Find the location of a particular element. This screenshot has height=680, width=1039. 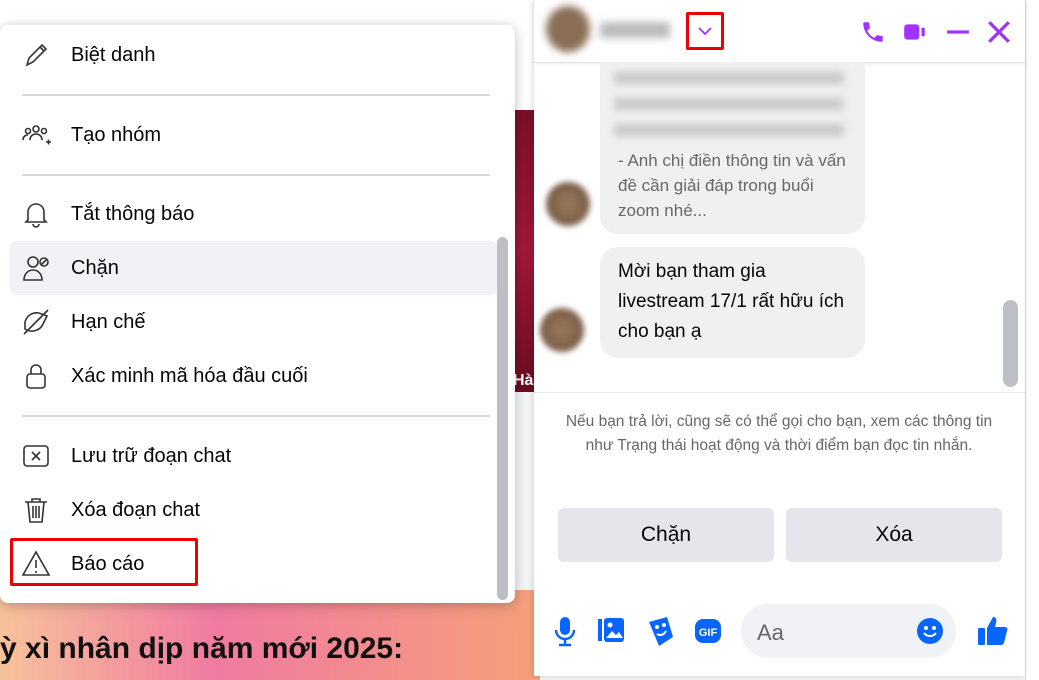

background-banner: ỳ xì nhân dịp năm mới 2025: is located at coordinates (270, 635).